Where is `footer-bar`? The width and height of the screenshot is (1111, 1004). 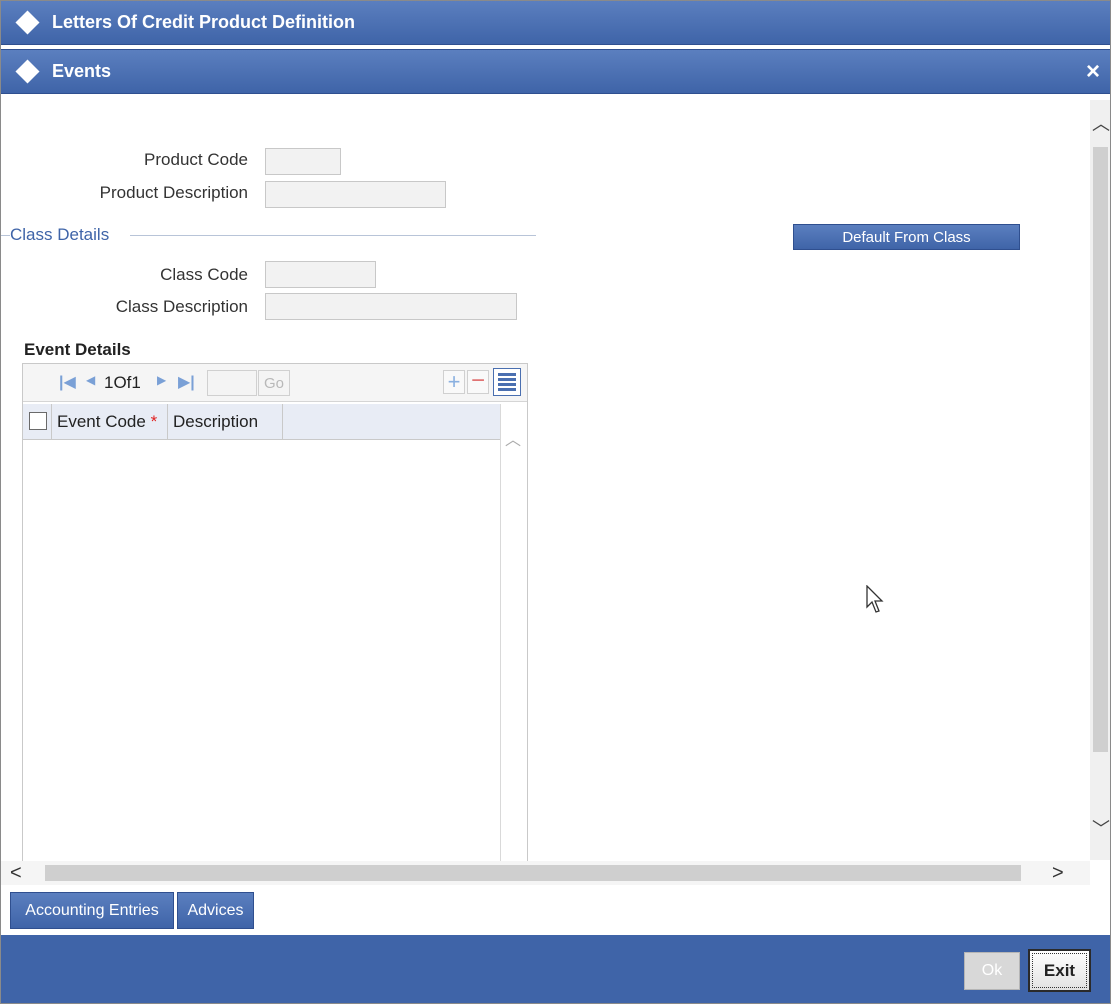
footer-bar is located at coordinates (555, 969).